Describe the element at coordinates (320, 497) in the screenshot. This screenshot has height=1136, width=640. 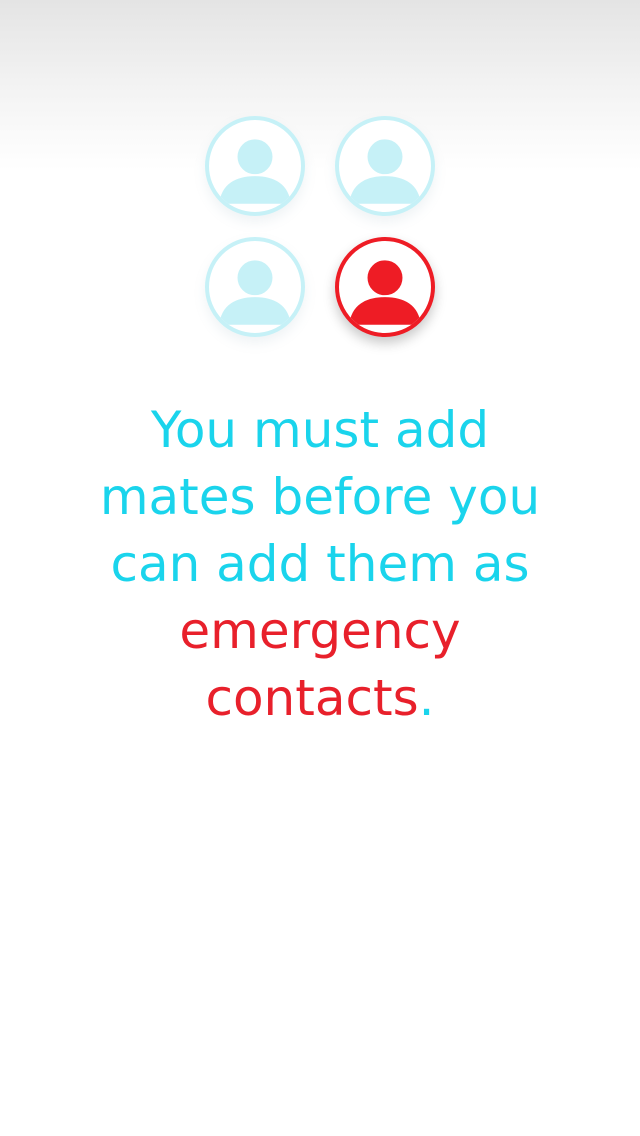
I see `message-line-2: mates before you` at that location.